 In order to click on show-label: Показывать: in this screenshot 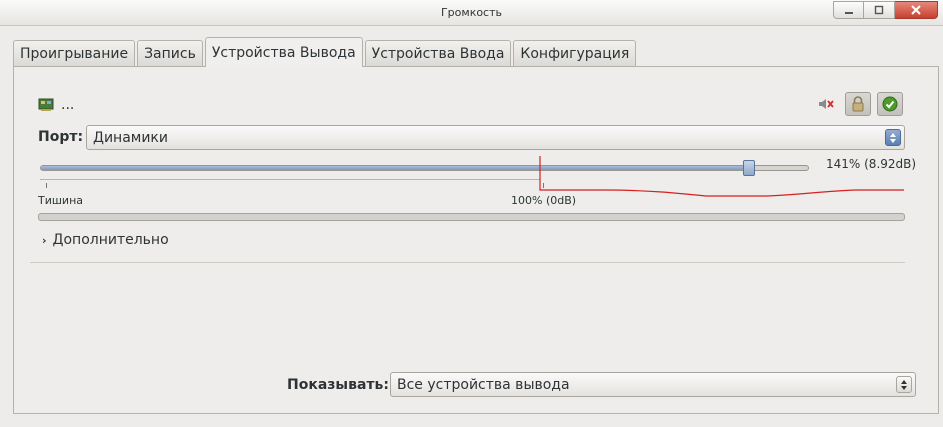, I will do `click(338, 385)`.